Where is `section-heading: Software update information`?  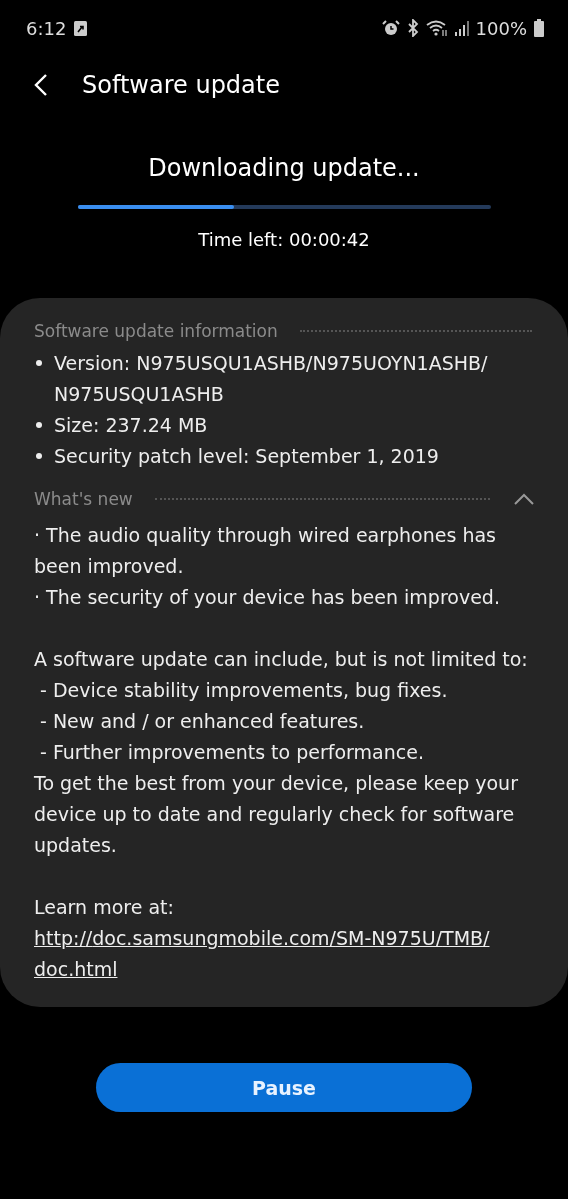 section-heading: Software update information is located at coordinates (156, 331).